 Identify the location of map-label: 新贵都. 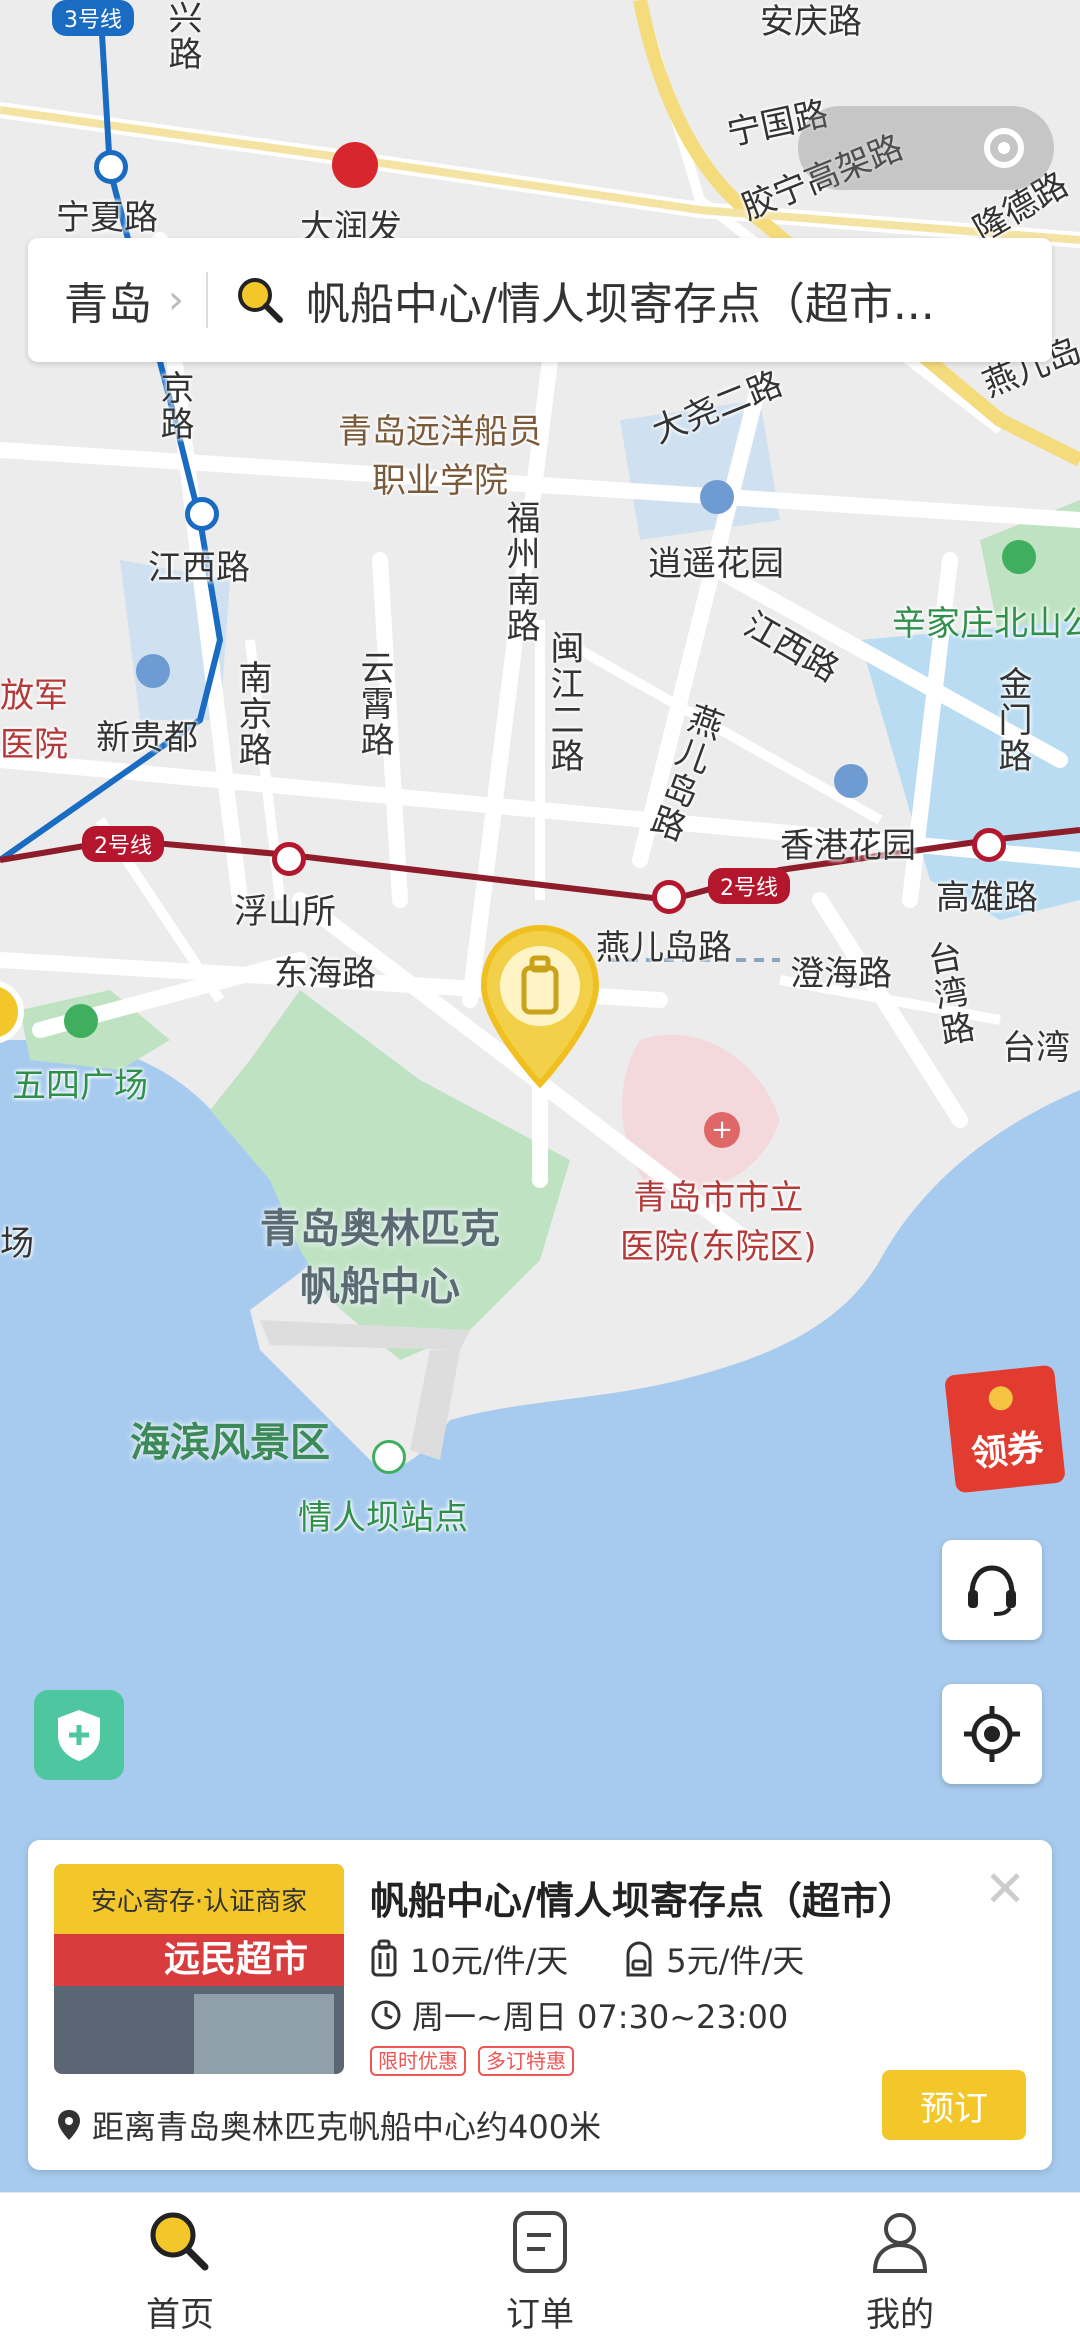
(147, 738).